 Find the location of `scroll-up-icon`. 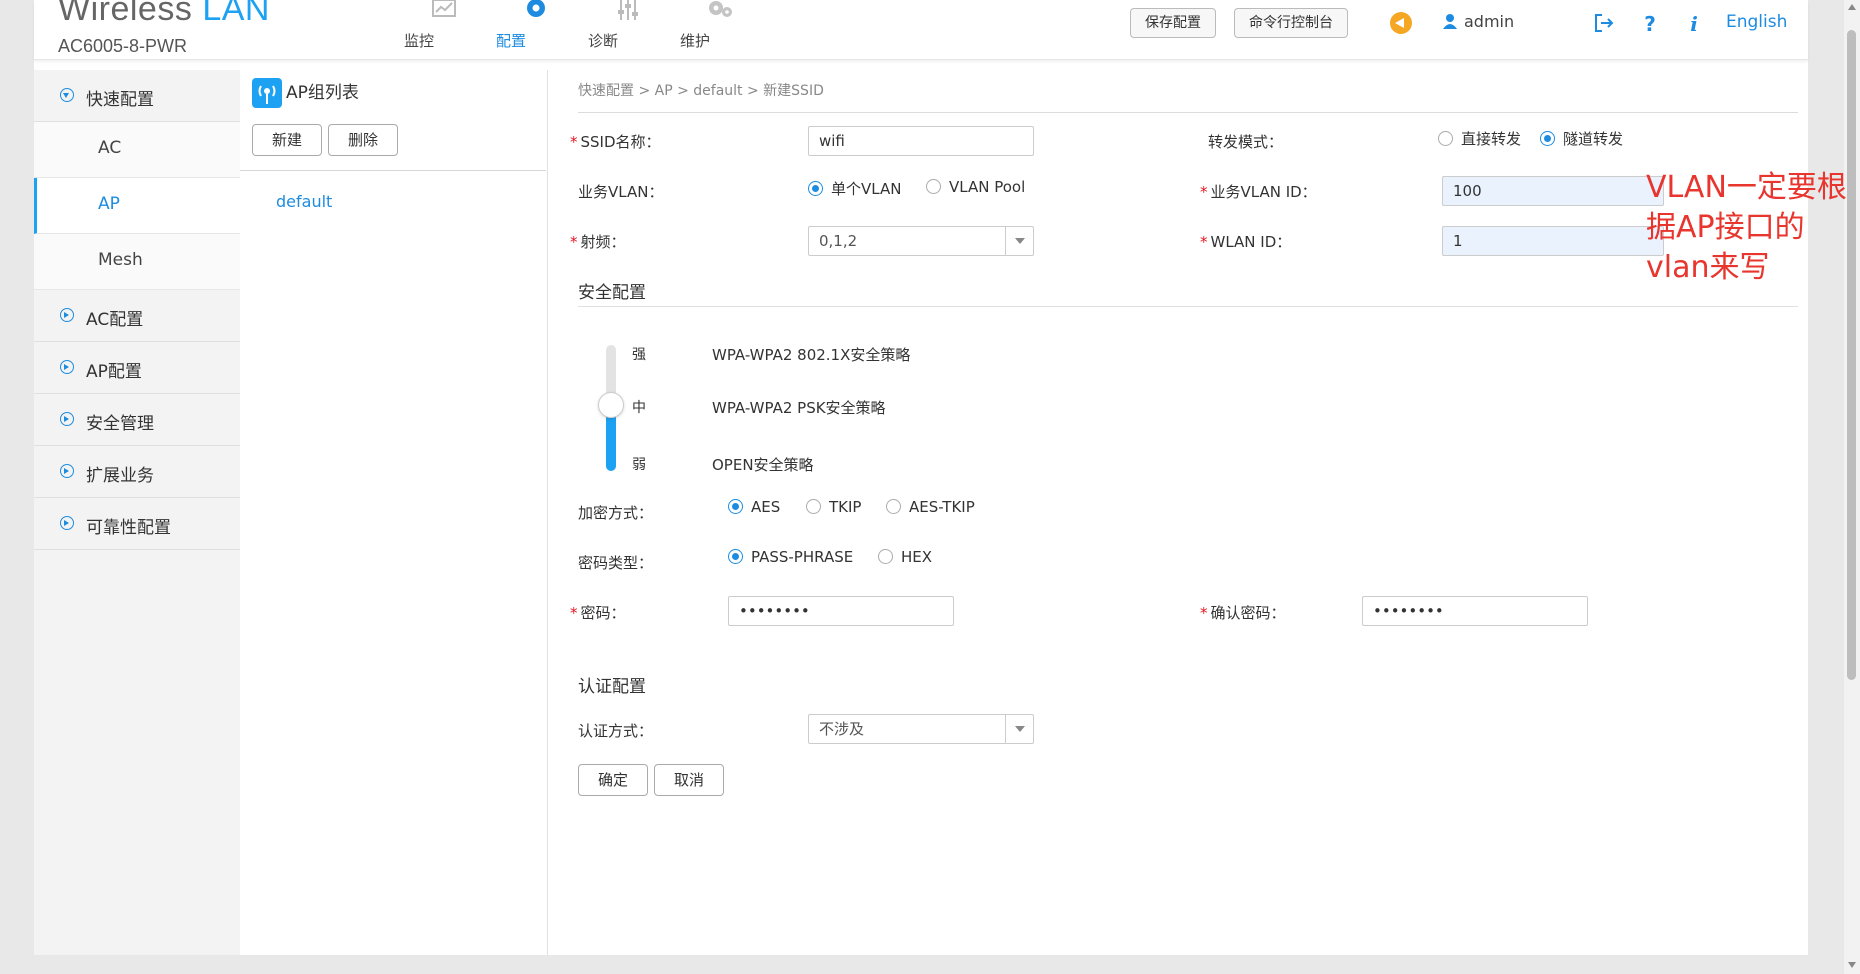

scroll-up-icon is located at coordinates (1852, 7).